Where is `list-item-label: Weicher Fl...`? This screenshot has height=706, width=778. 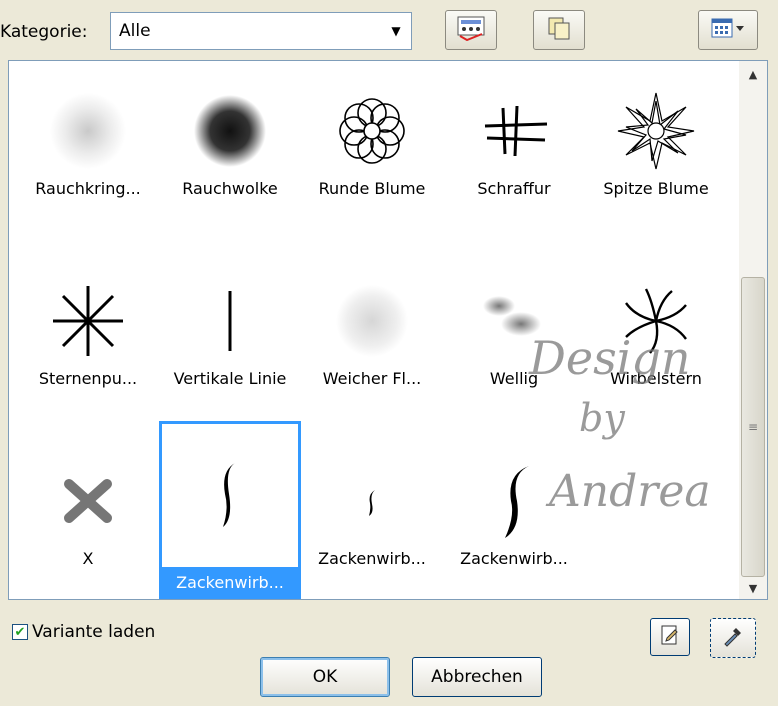
list-item-label: Weicher Fl... is located at coordinates (372, 378).